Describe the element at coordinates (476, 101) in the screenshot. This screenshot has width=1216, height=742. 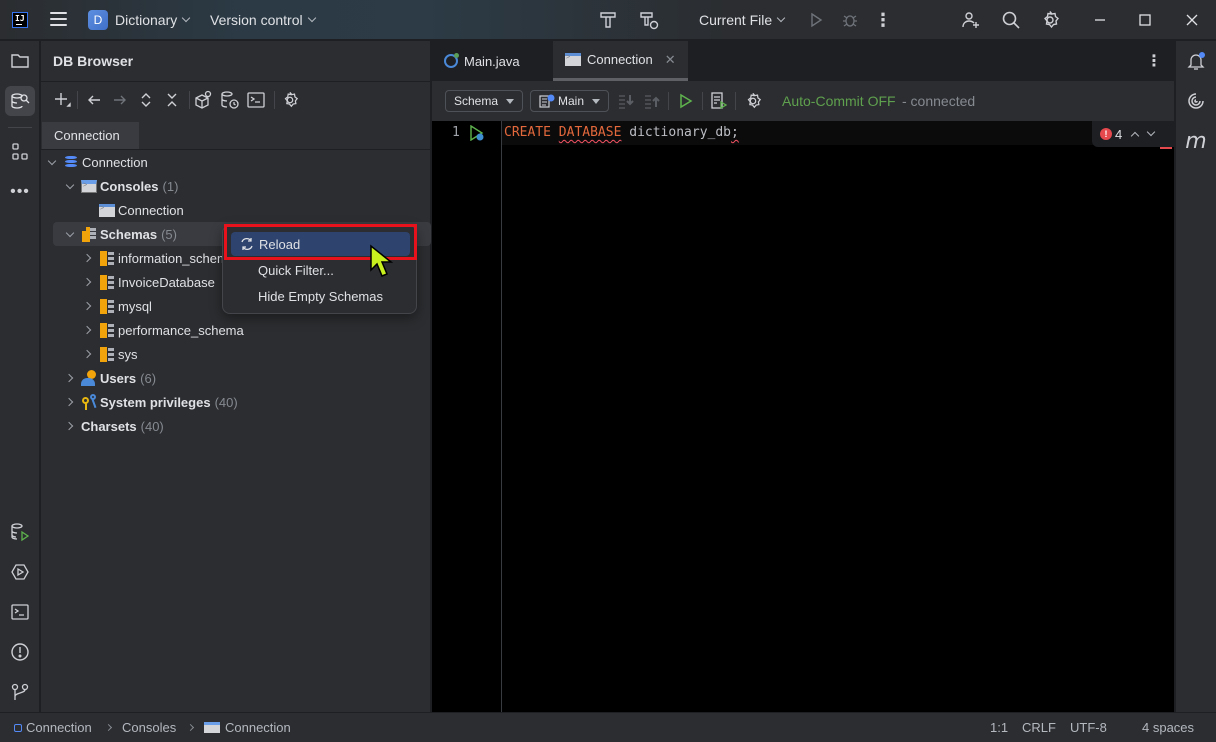
I see `schema-dropdown-value: Schema` at that location.